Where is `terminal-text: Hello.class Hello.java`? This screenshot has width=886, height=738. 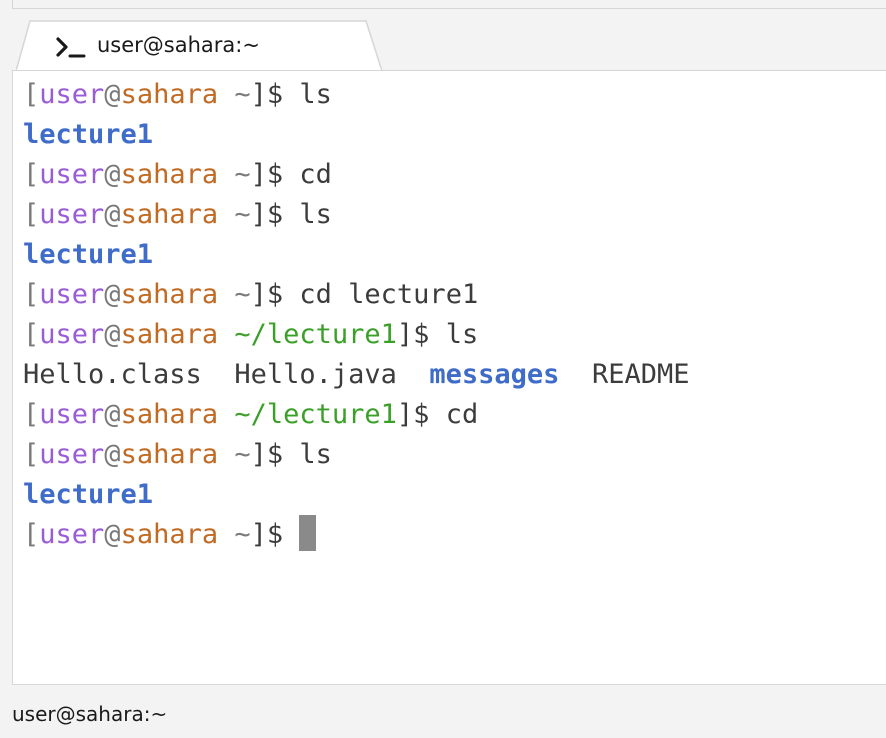
terminal-text: Hello.class Hello.java is located at coordinates (226, 374).